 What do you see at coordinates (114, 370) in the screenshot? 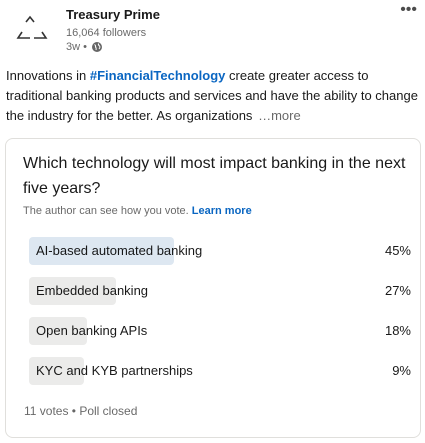
I see `poll-option-label: KYC and KYB partnerships` at bounding box center [114, 370].